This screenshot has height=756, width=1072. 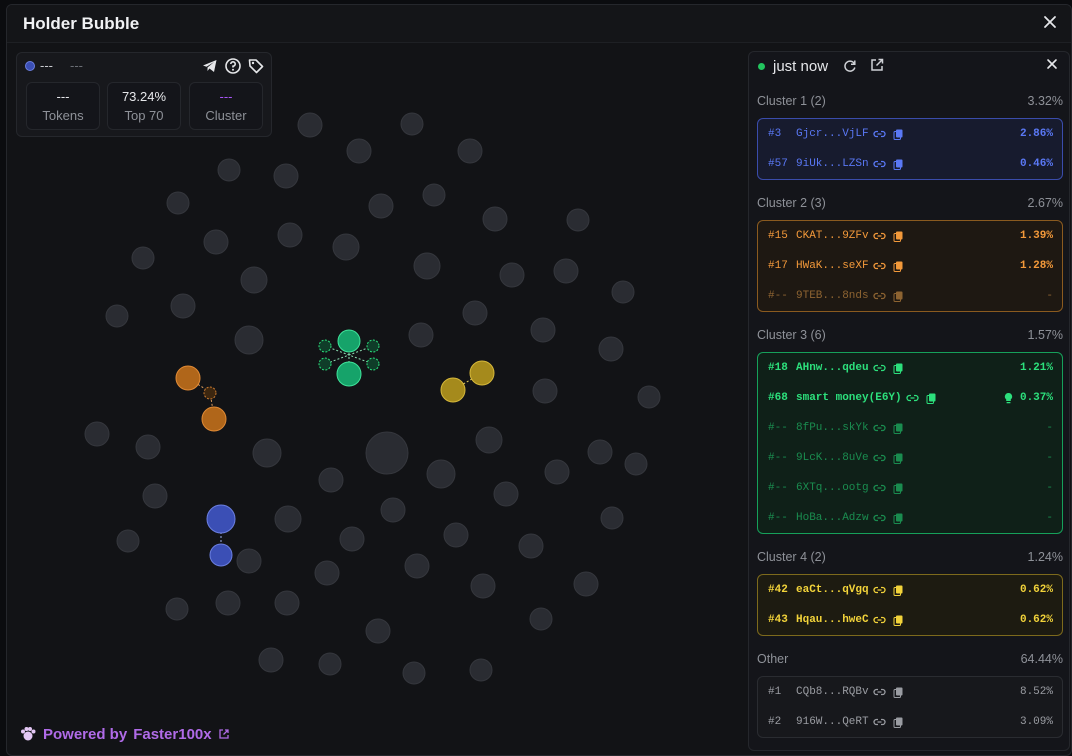 What do you see at coordinates (124, 734) in the screenshot?
I see `powered-by-link: Powered by Faster100x` at bounding box center [124, 734].